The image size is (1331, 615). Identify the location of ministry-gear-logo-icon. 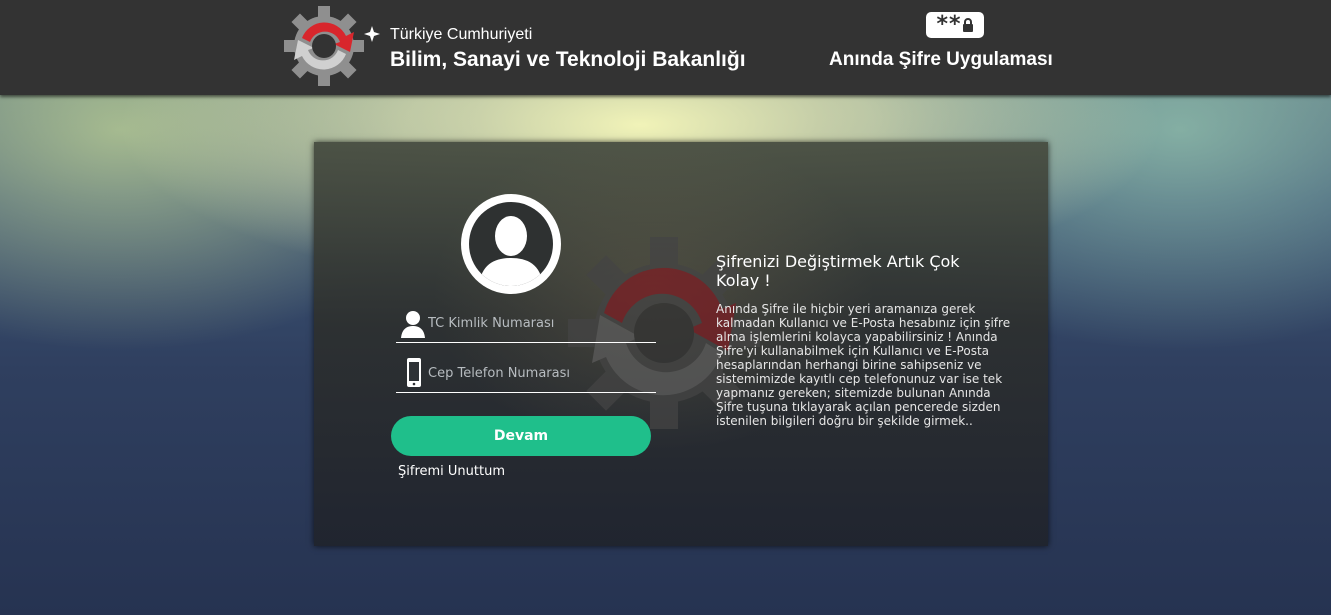
(332, 46).